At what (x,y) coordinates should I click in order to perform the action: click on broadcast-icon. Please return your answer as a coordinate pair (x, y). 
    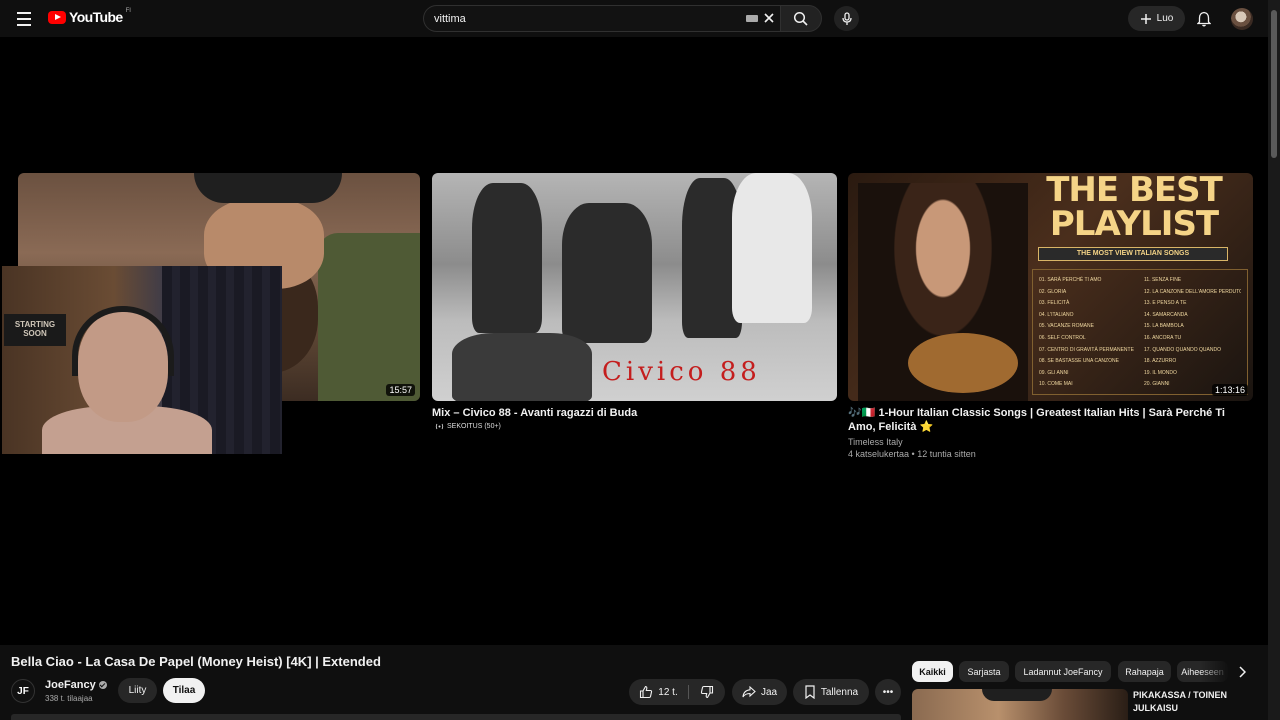
    Looking at the image, I should click on (439, 426).